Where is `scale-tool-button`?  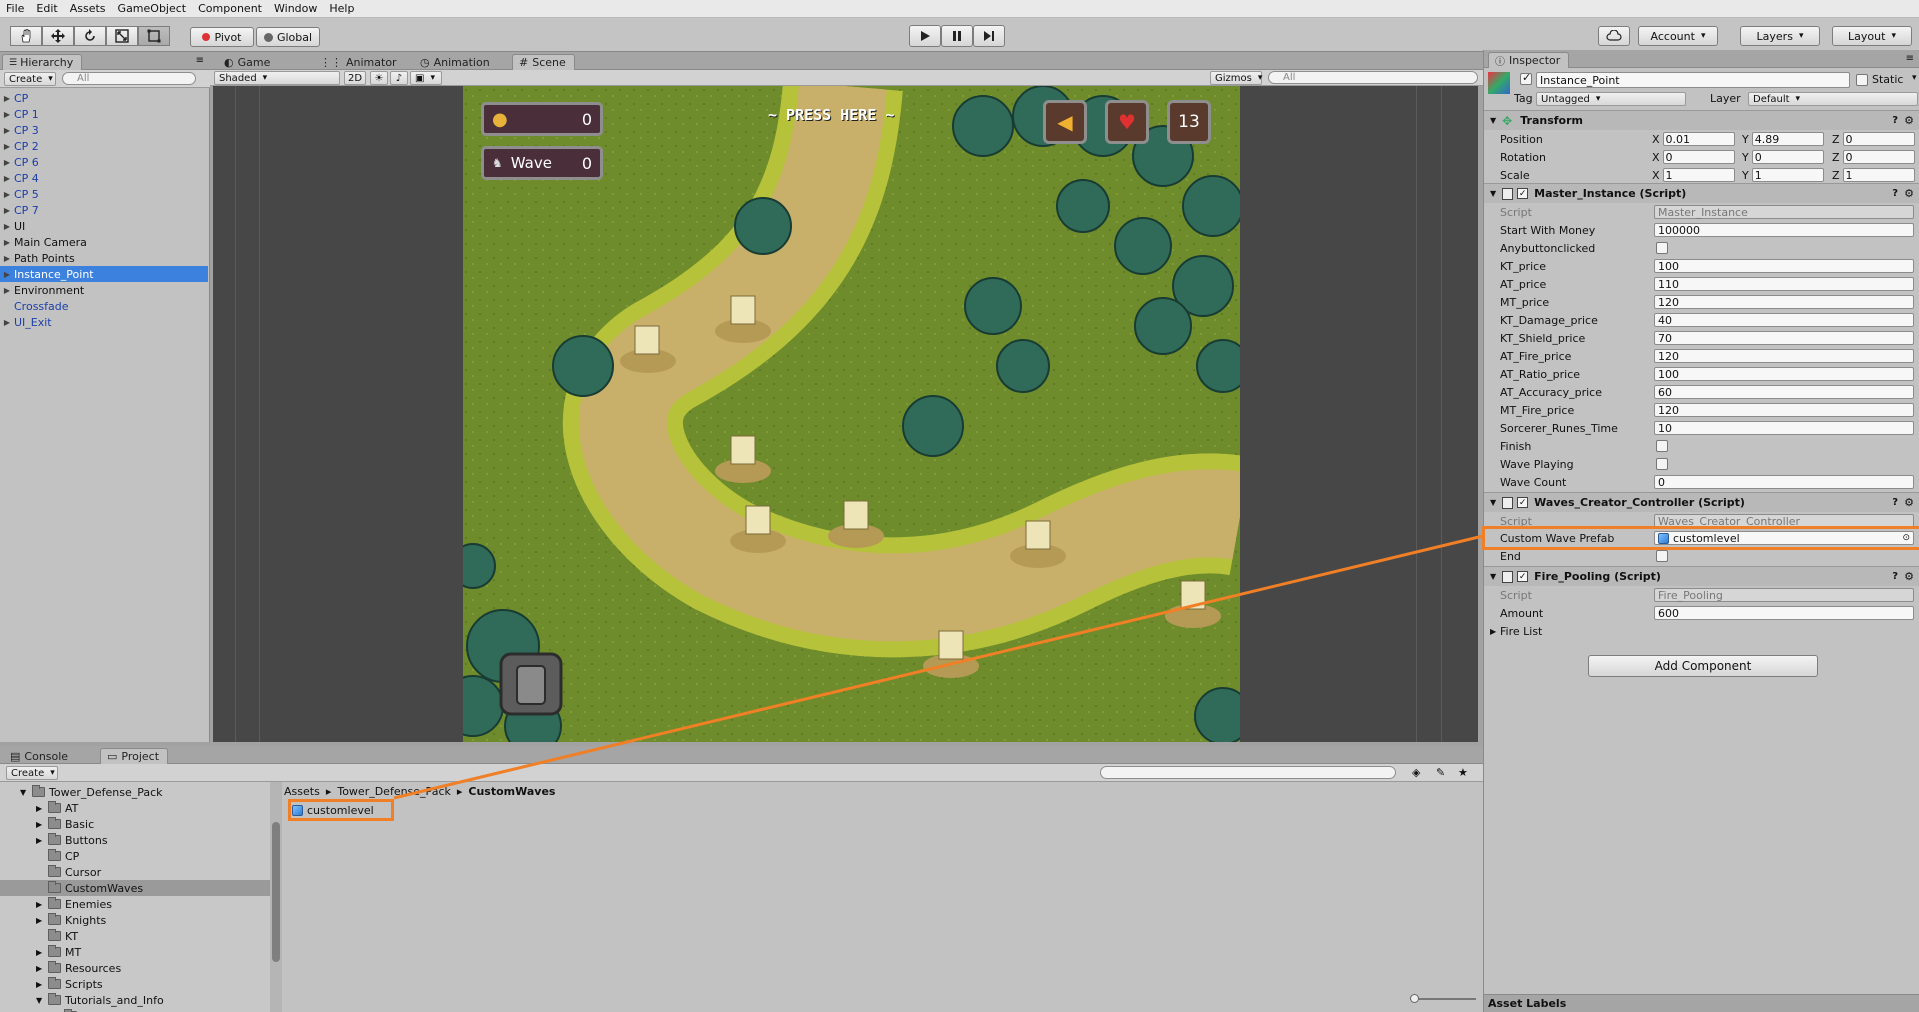 scale-tool-button is located at coordinates (122, 36).